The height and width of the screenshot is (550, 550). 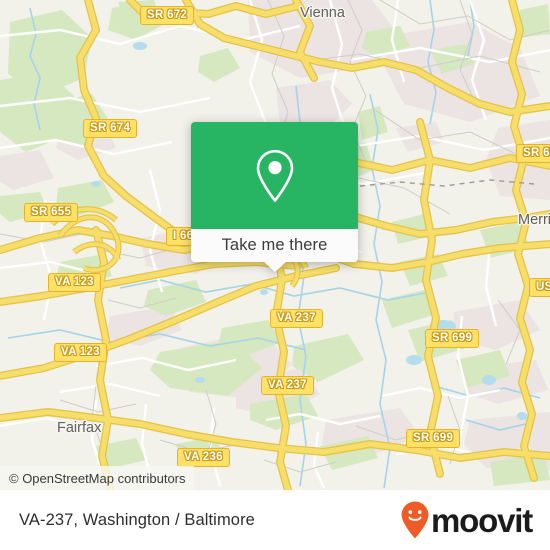 What do you see at coordinates (482, 520) in the screenshot?
I see `moovit-wordmark: moovit` at bounding box center [482, 520].